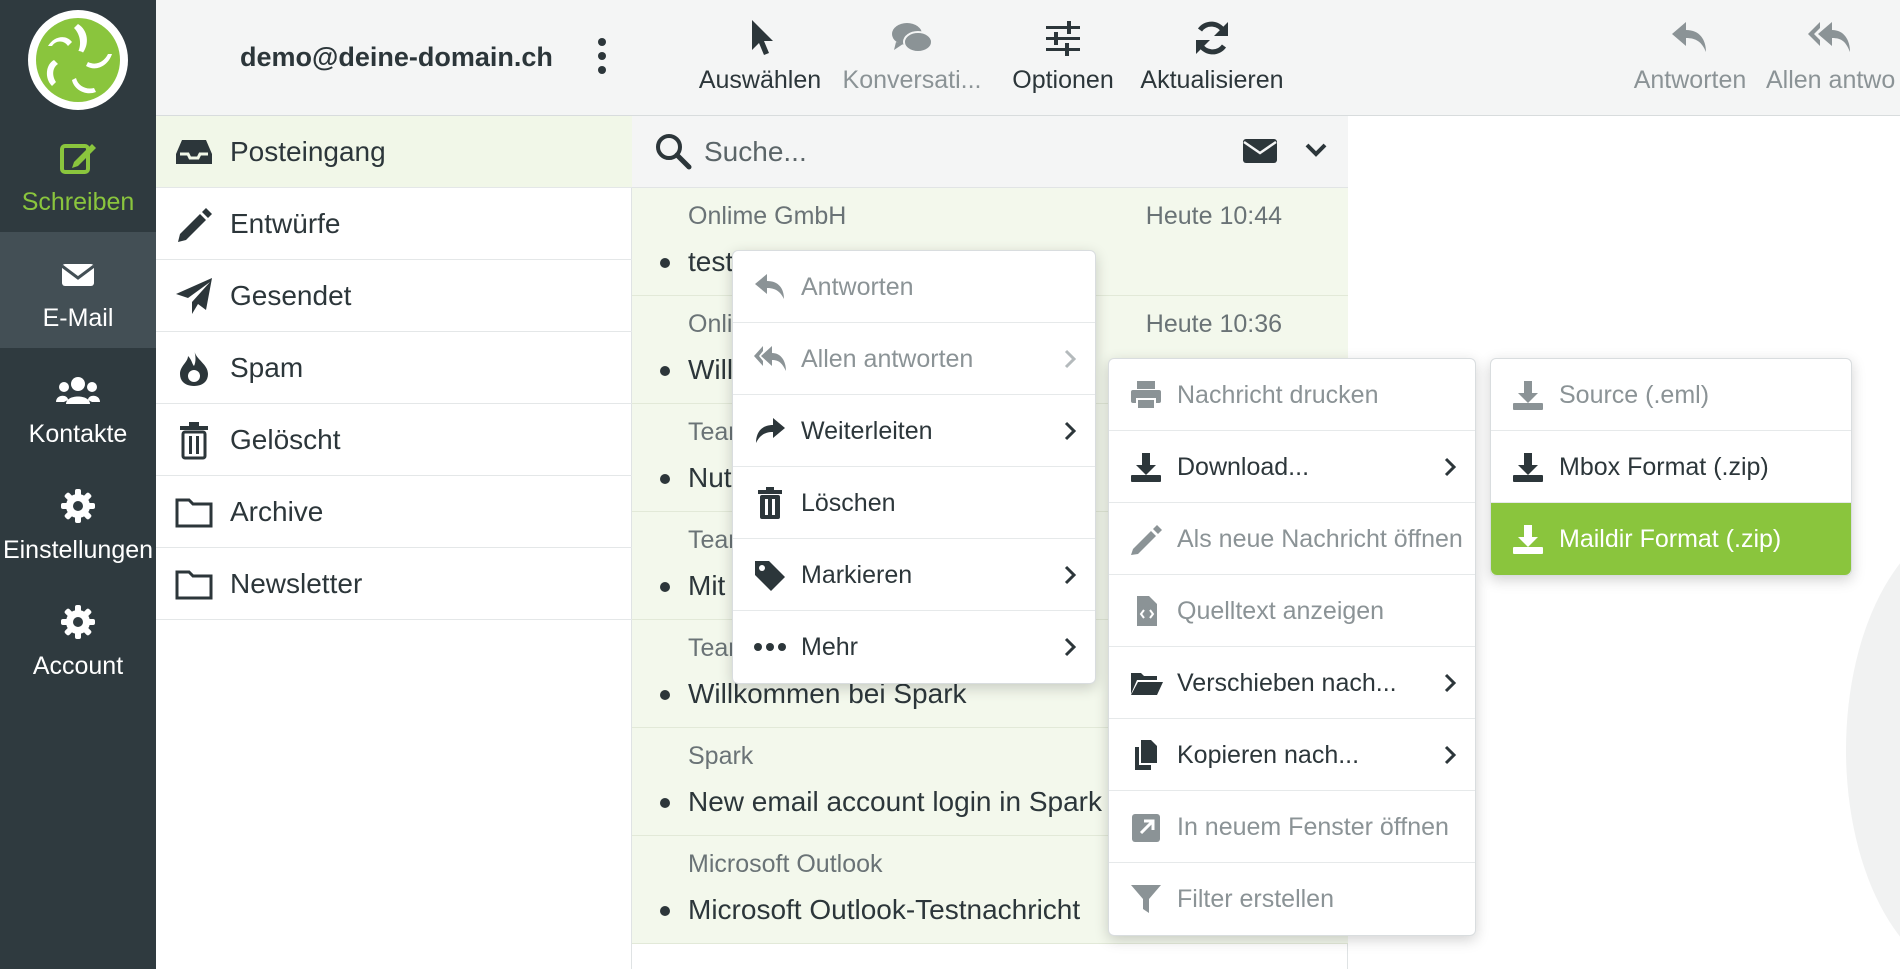  I want to click on rail-email: E-Mail, so click(78, 290).